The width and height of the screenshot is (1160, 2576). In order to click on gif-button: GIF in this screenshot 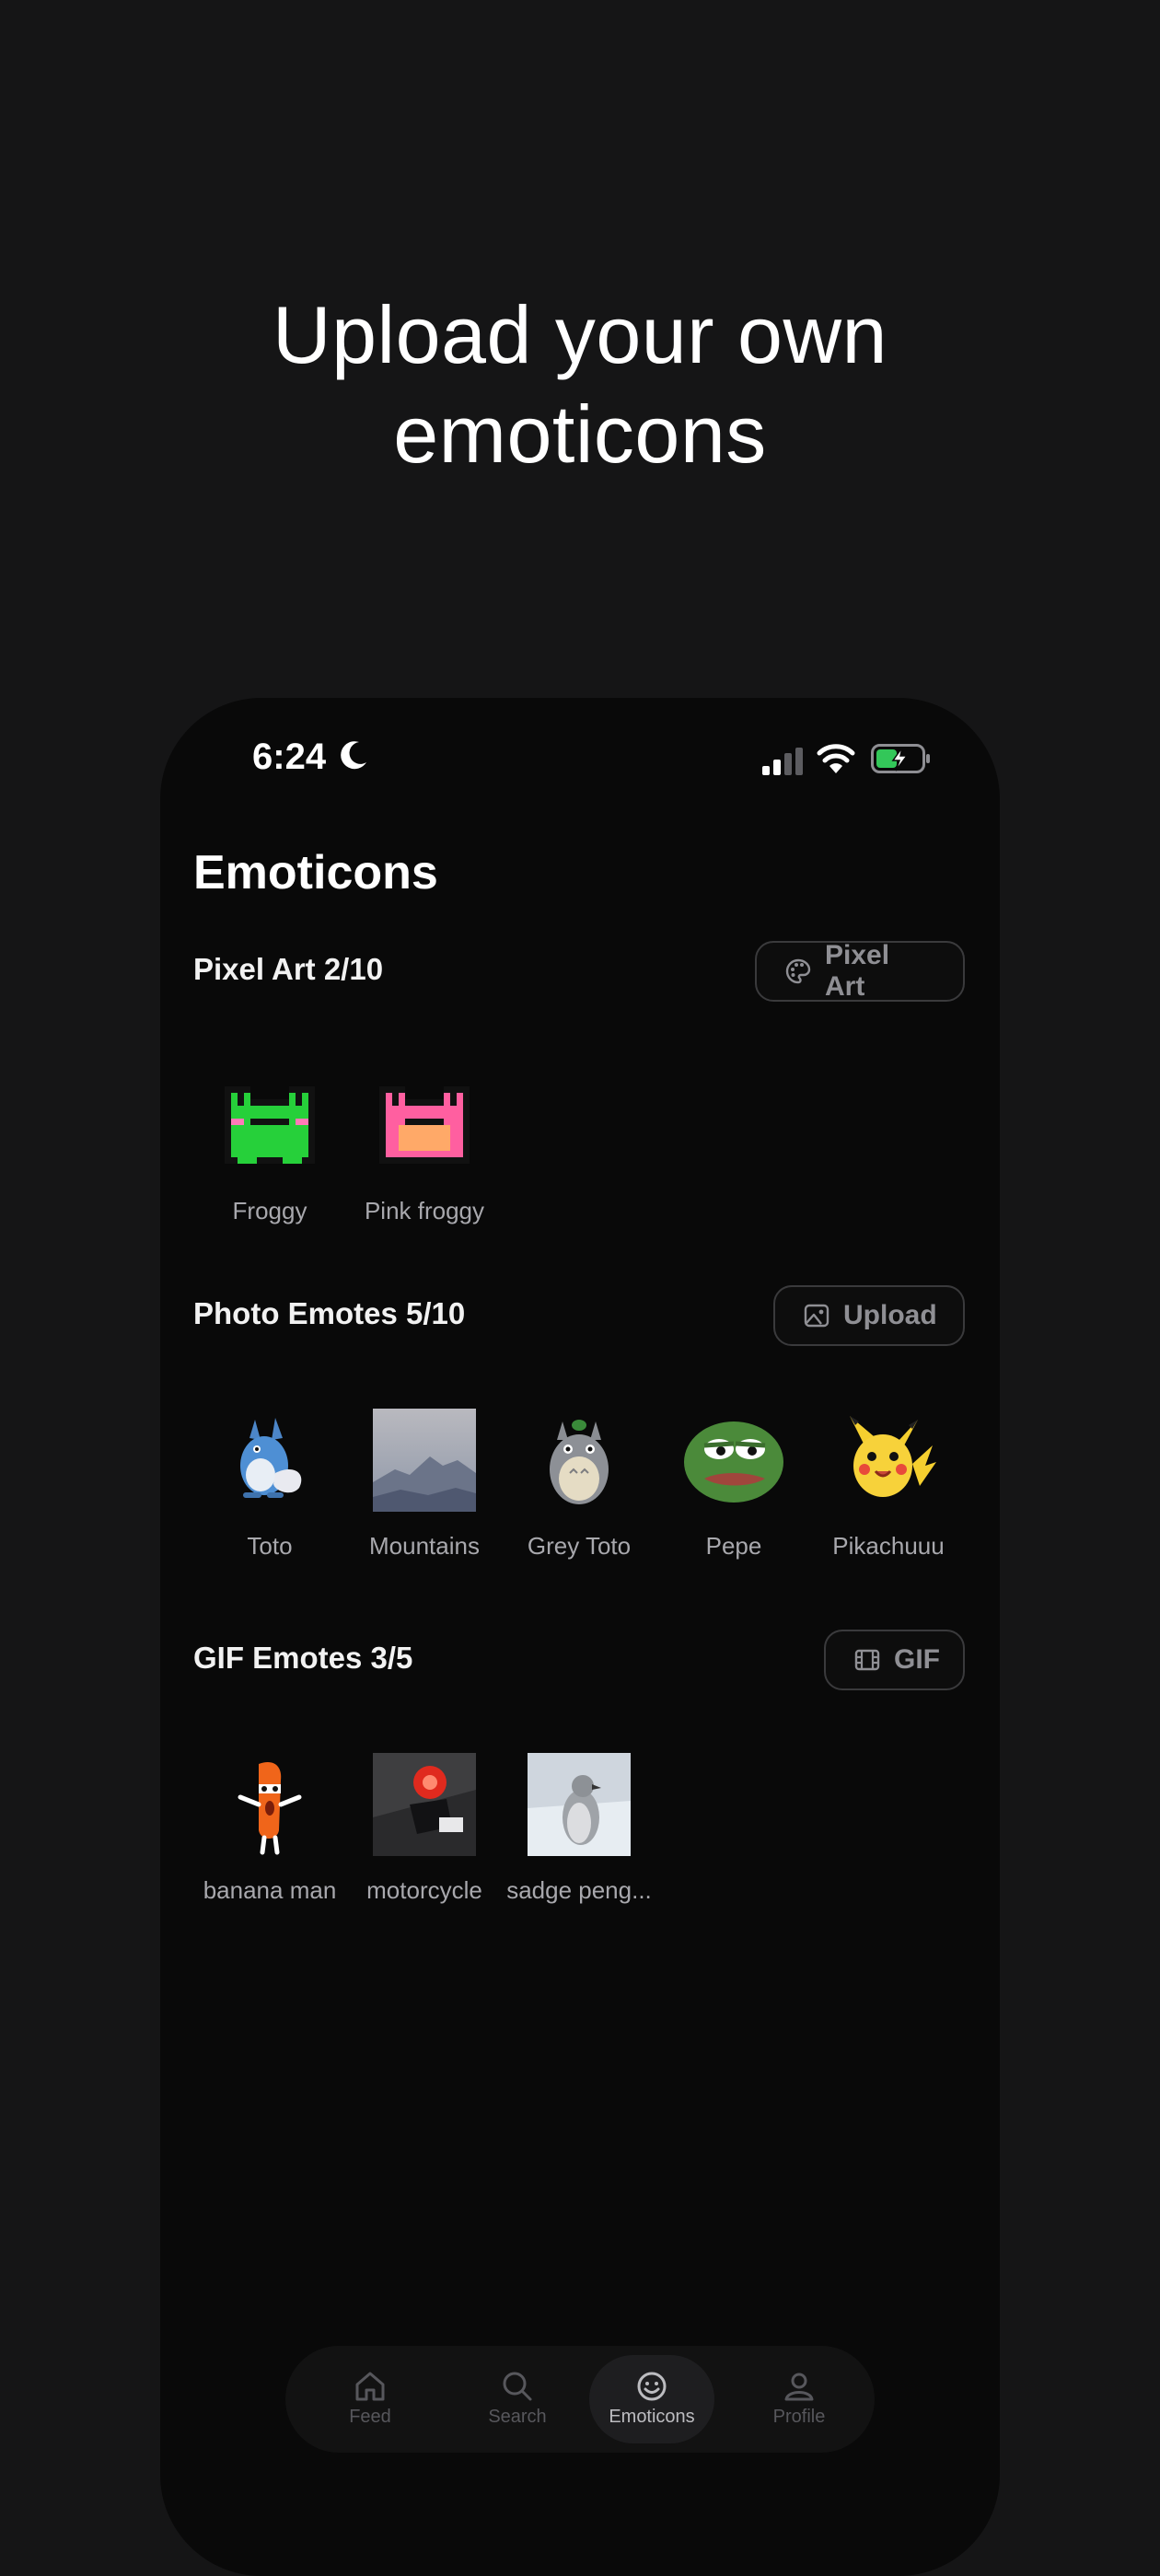, I will do `click(894, 1660)`.